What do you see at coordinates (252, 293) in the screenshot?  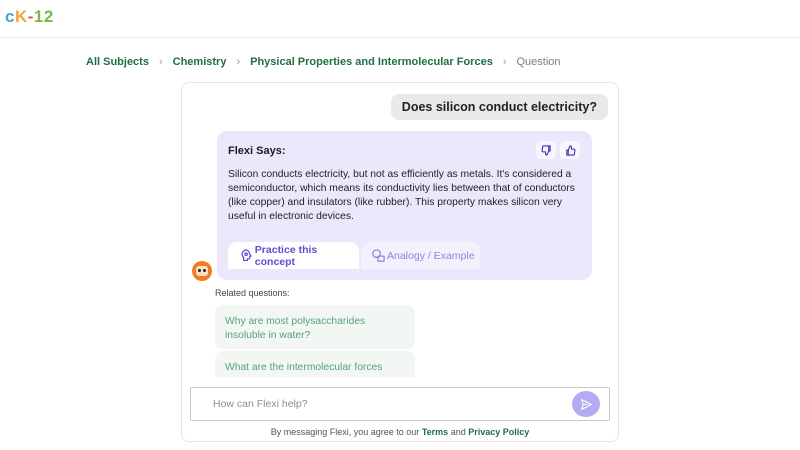 I see `related-questions-label: Related questions:` at bounding box center [252, 293].